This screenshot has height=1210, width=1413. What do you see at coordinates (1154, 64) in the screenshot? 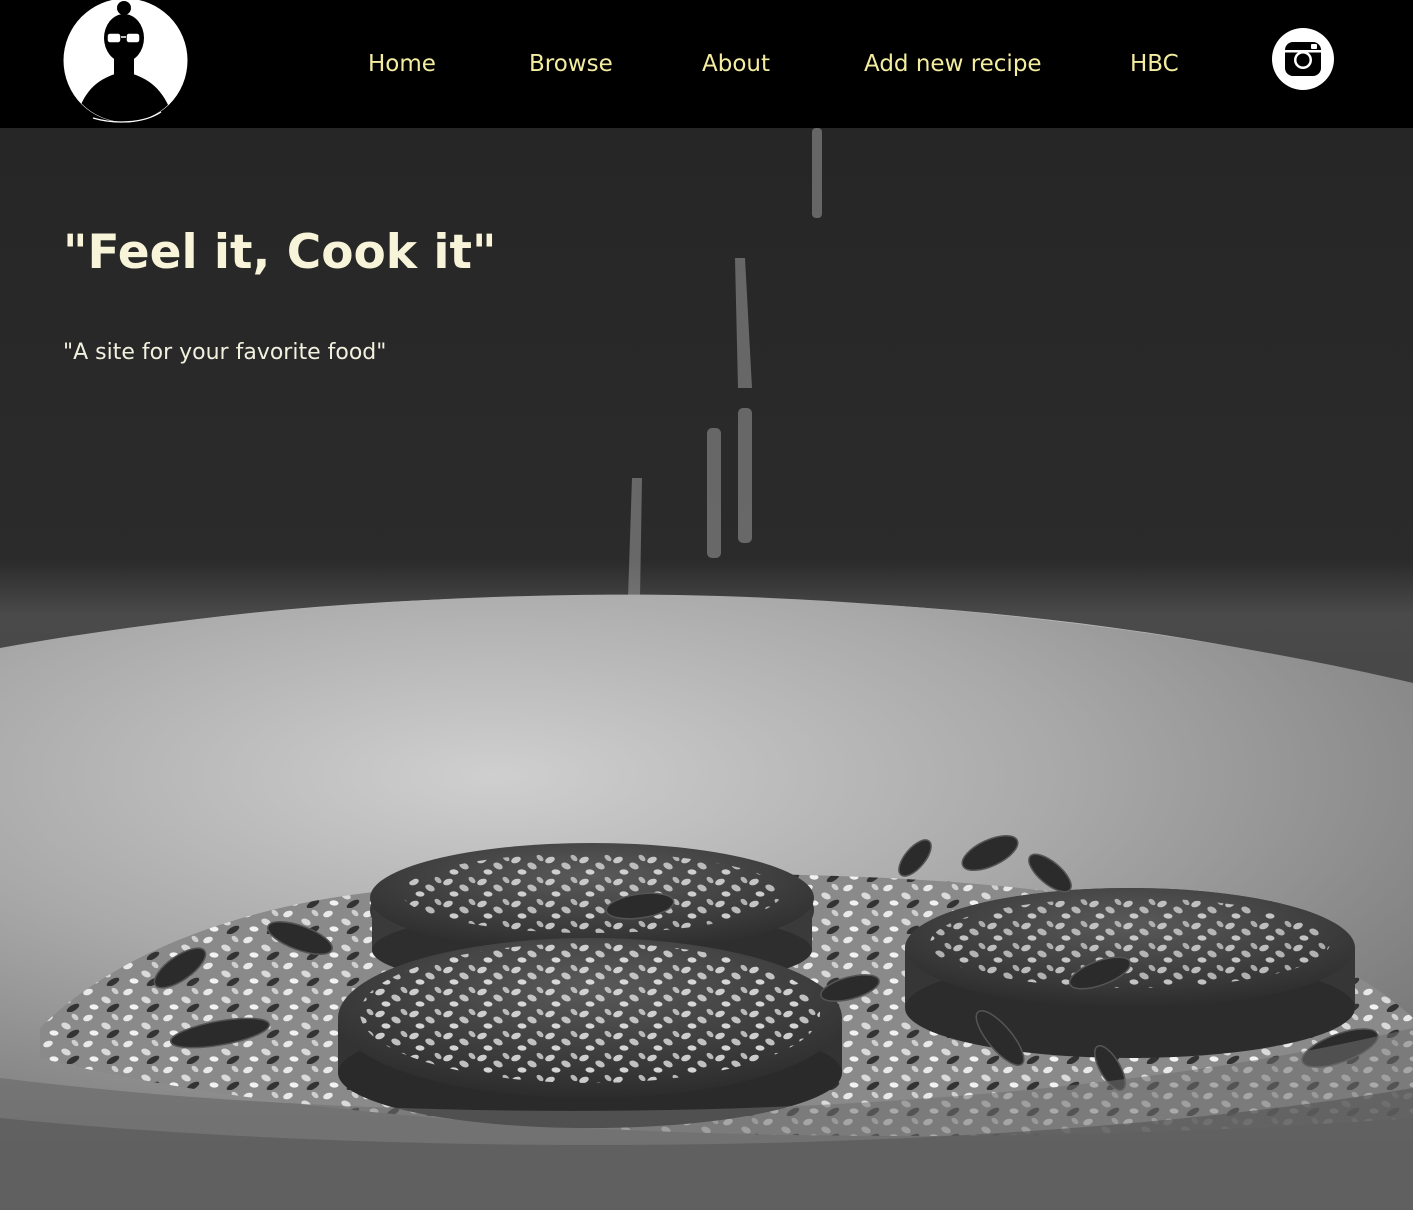
I see `nav-hbc-link: HBC` at bounding box center [1154, 64].